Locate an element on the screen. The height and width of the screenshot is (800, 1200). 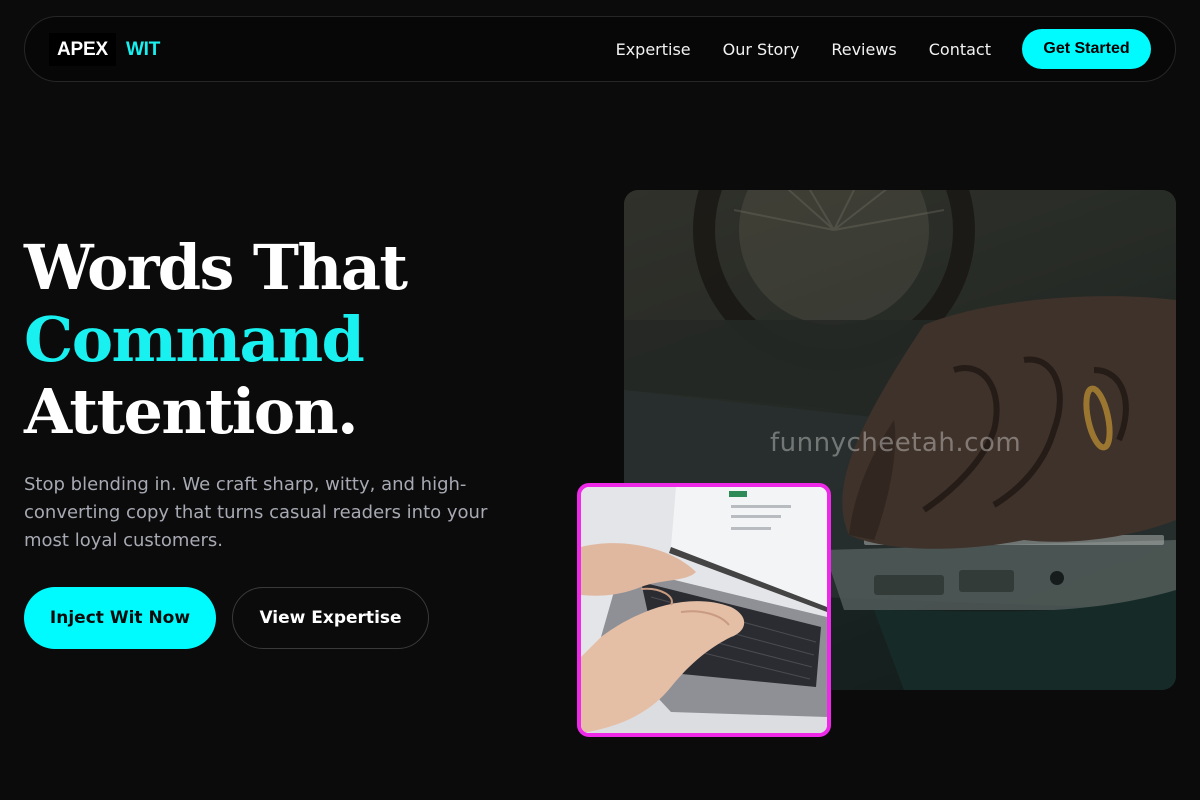
view-expertise-button: View Expertise is located at coordinates (330, 618).